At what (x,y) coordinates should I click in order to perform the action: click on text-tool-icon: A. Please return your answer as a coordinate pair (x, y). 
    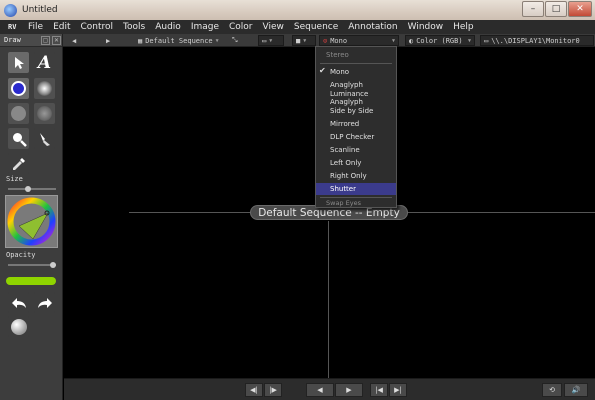
    Looking at the image, I should click on (44, 62).